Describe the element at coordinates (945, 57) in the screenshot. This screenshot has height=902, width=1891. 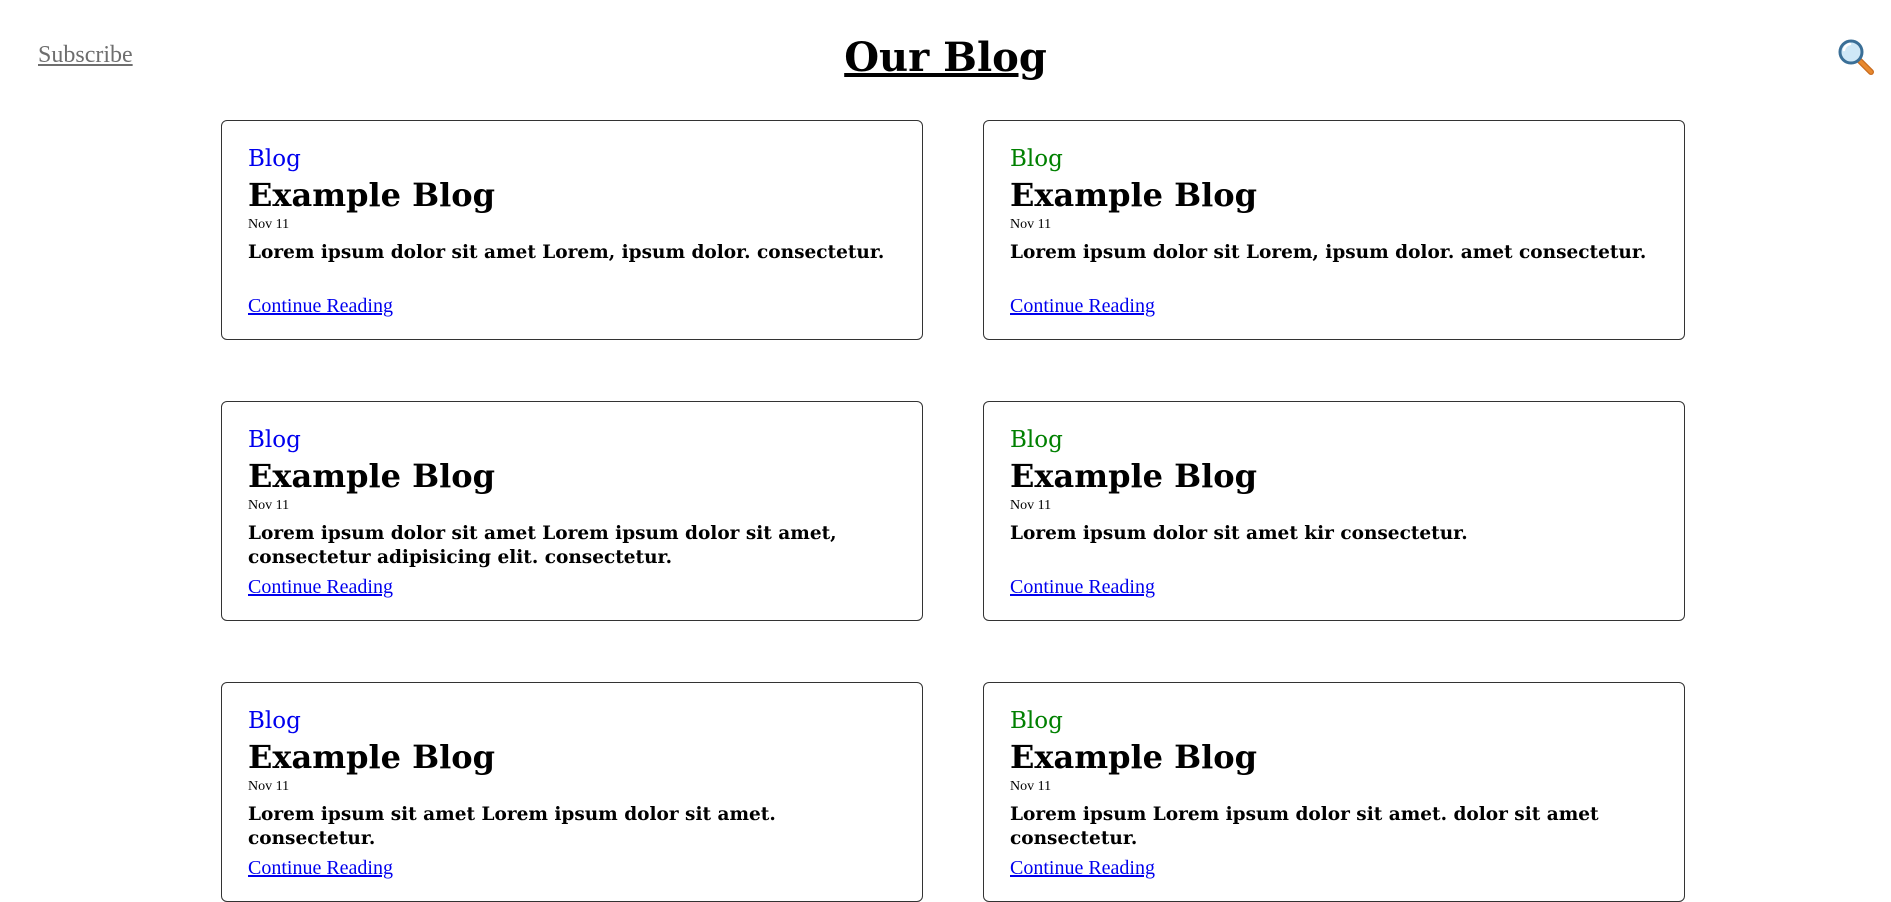
I see `page-title: Our Blog` at that location.